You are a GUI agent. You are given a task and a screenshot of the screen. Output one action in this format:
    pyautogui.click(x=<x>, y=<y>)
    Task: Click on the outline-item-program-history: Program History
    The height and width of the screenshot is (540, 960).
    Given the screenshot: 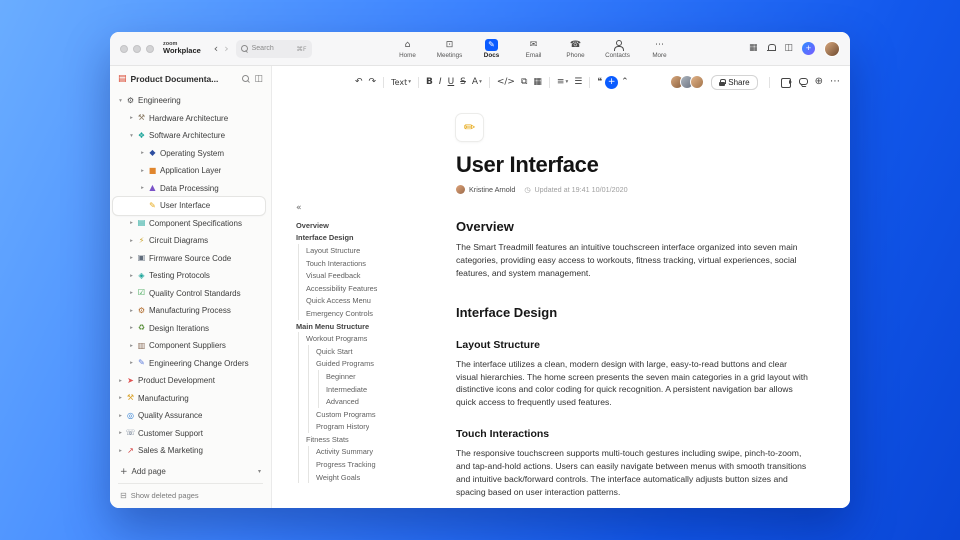 What is the action you would take?
    pyautogui.click(x=363, y=427)
    